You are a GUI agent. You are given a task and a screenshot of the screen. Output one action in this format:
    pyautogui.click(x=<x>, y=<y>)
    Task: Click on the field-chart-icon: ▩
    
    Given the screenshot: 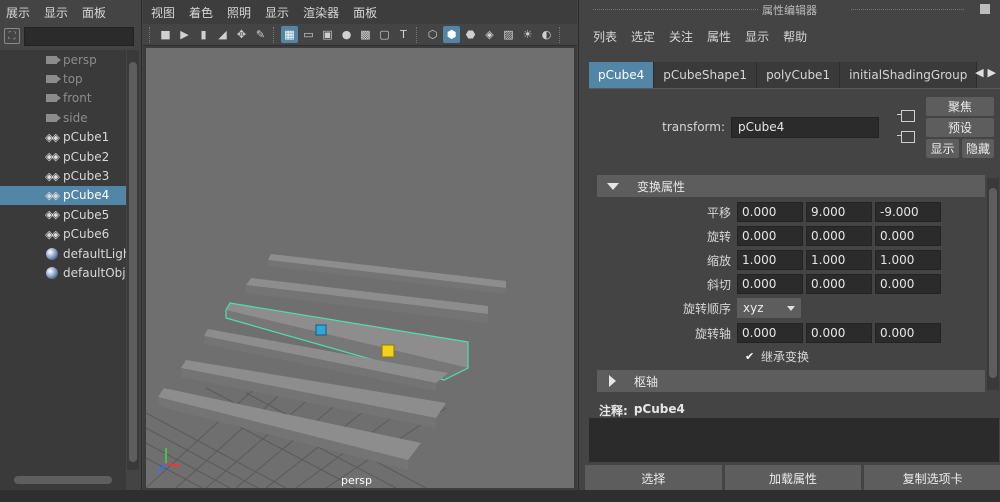 What is the action you would take?
    pyautogui.click(x=365, y=34)
    